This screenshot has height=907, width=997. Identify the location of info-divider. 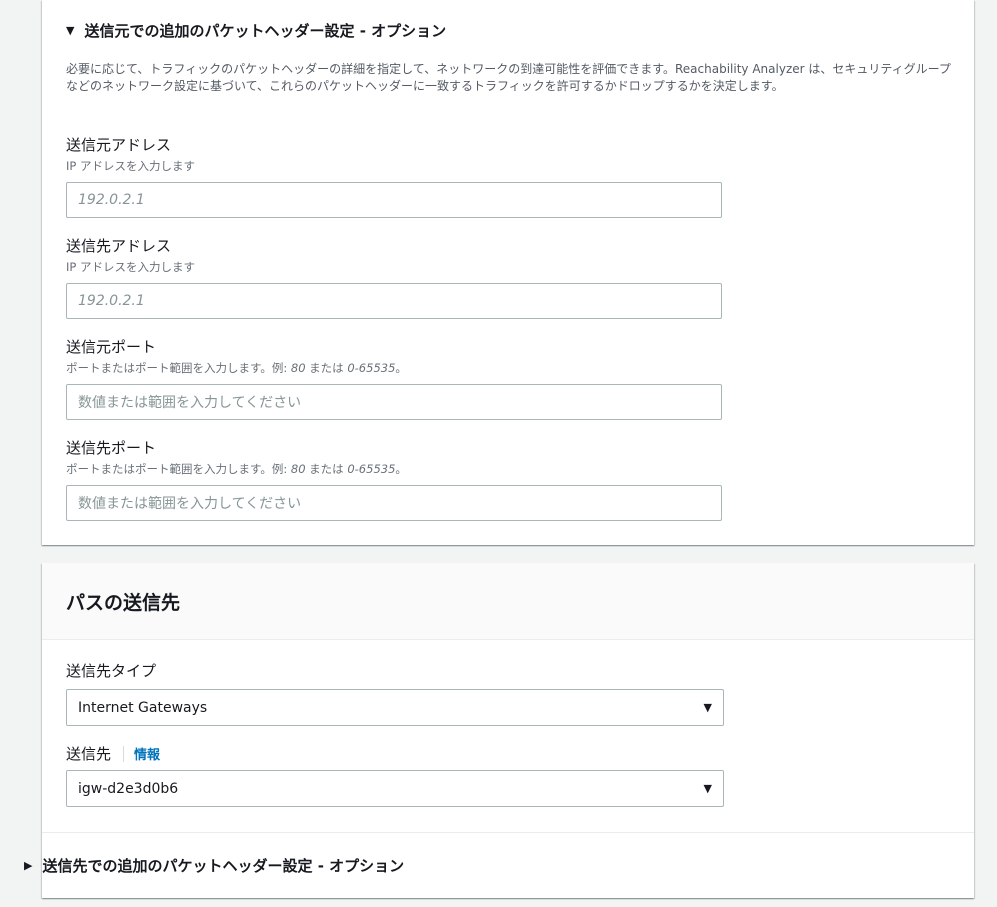
(124, 753).